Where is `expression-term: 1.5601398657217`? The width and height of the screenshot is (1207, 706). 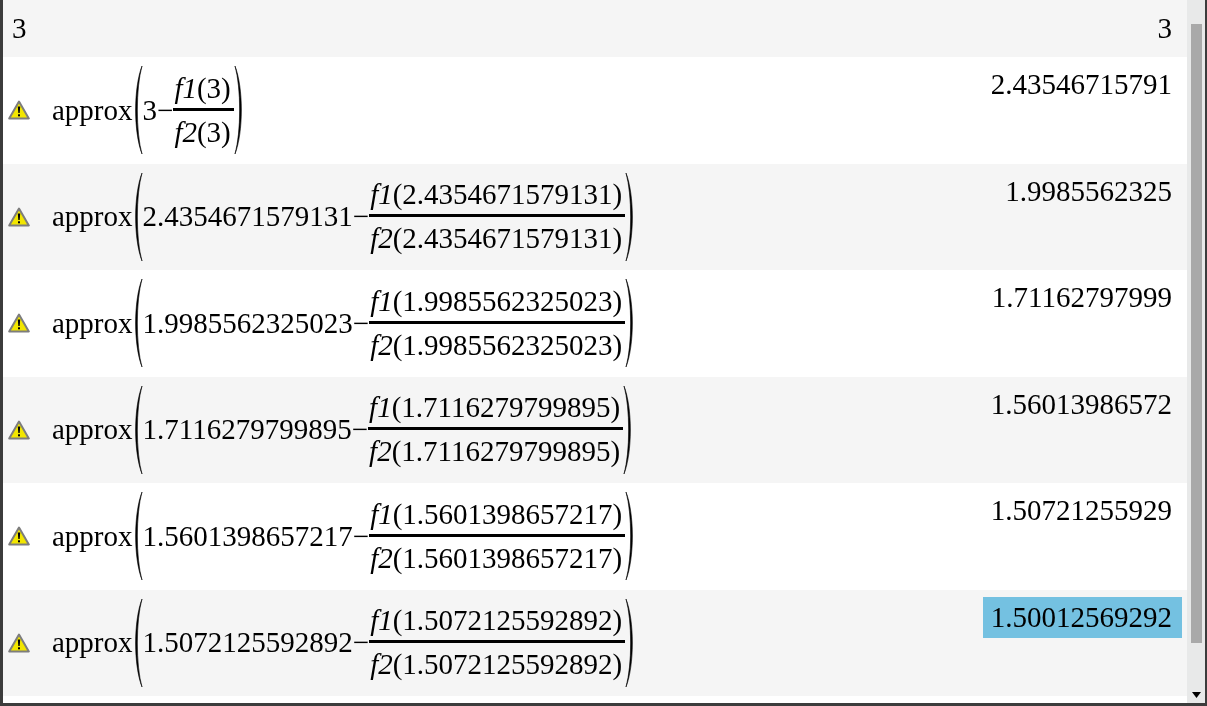 expression-term: 1.5601398657217 is located at coordinates (247, 536).